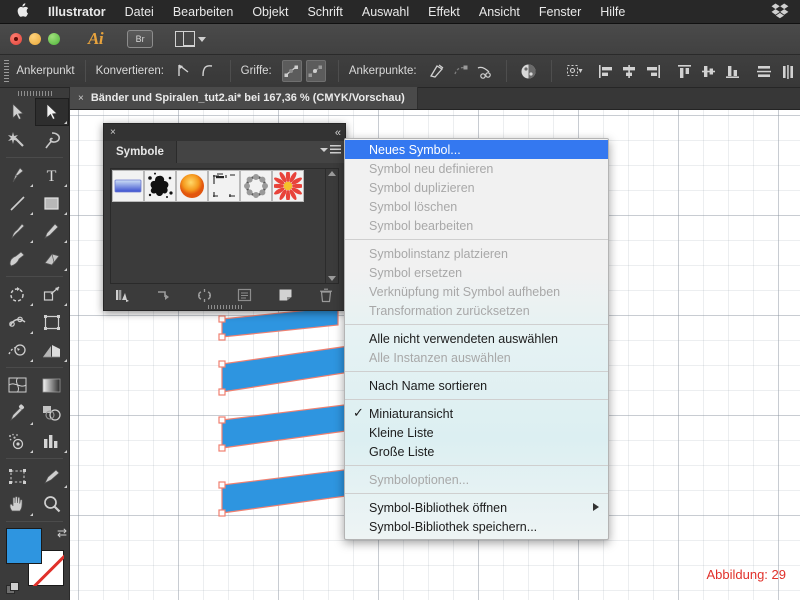 The height and width of the screenshot is (600, 800). Describe the element at coordinates (52, 259) in the screenshot. I see `tool-eraser` at that location.